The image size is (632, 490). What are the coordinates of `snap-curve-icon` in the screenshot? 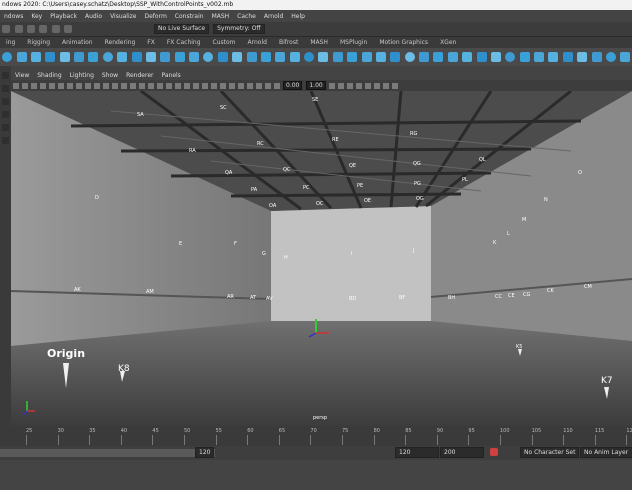 It's located at (55, 29).